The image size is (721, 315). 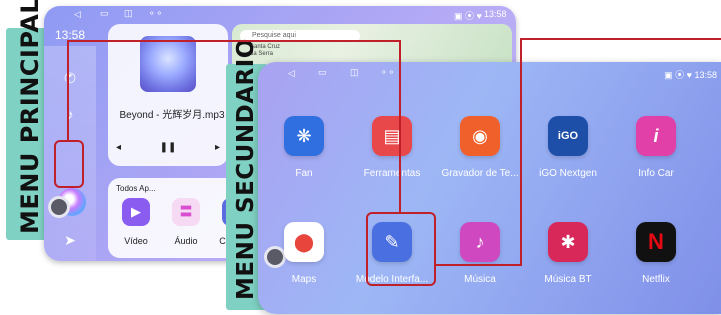 I want to click on app-ferramentas: ▤ Ferramentas, so click(x=392, y=147).